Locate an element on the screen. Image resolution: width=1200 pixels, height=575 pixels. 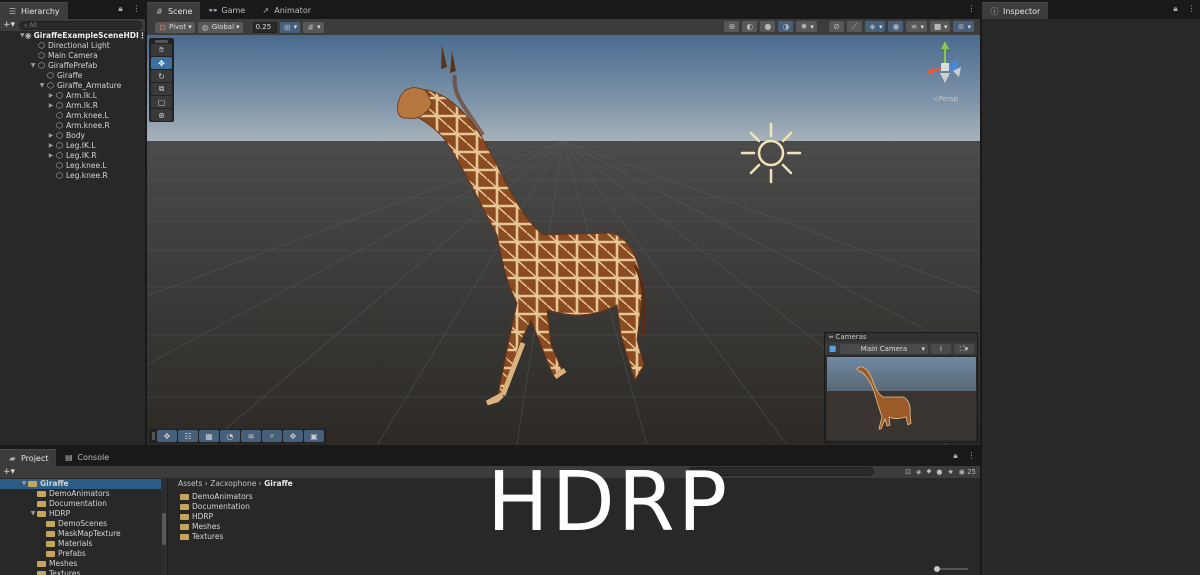
warning-icon: ● is located at coordinates (939, 472).